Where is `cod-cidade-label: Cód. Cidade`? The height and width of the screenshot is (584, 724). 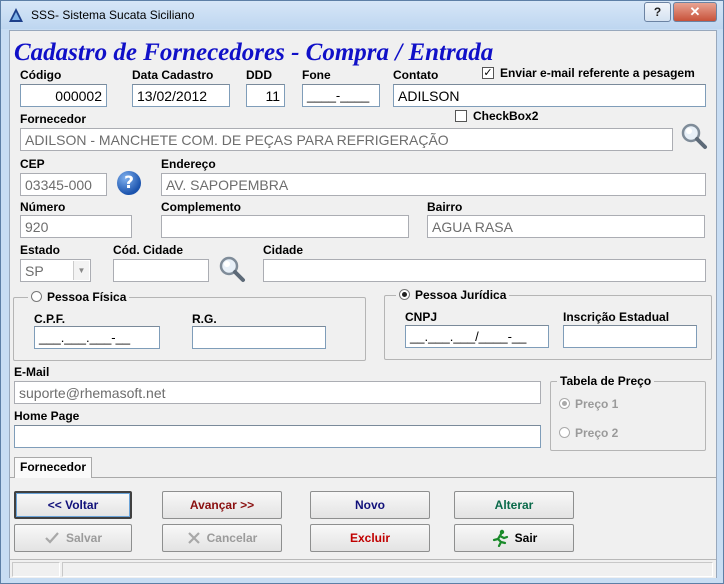
cod-cidade-label: Cód. Cidade is located at coordinates (148, 250).